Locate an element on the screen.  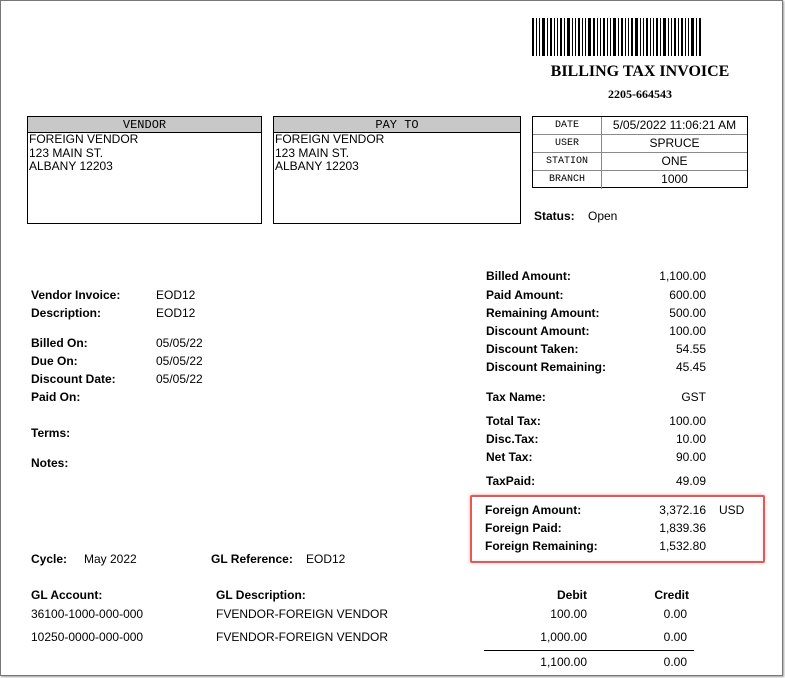
amount-label: Paid Amount: is located at coordinates (525, 295).